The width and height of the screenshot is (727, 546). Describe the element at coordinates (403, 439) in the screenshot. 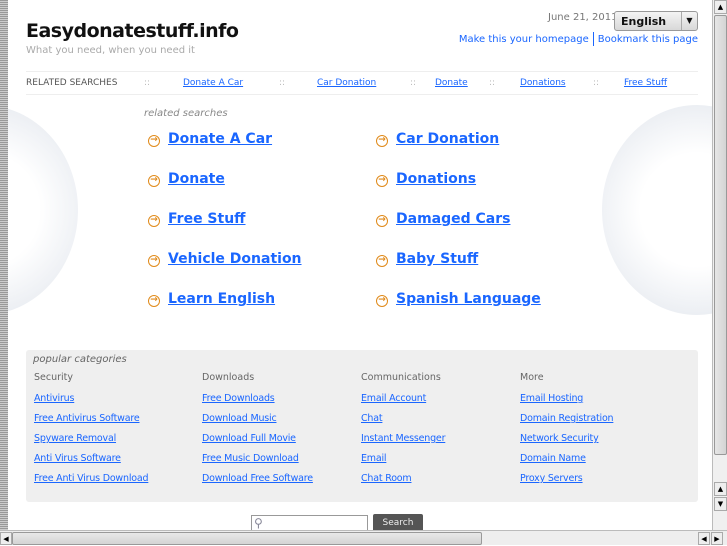

I see `category-link: Instant Messenger` at that location.